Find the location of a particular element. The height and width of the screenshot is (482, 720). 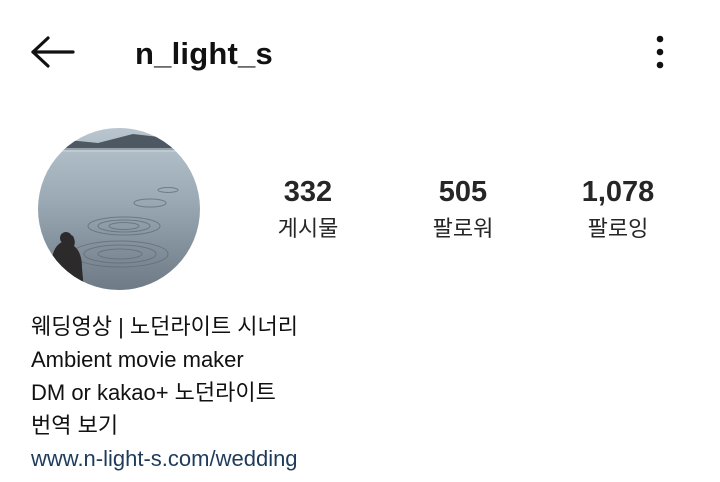

stat-following: 1,078 팔로잉 is located at coordinates (618, 209).